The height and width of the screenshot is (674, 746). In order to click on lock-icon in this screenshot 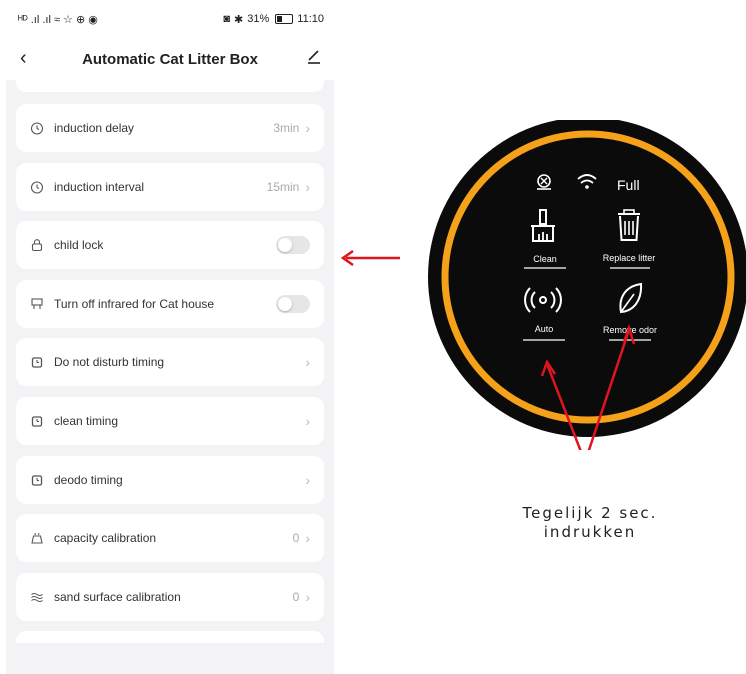, I will do `click(37, 245)`.